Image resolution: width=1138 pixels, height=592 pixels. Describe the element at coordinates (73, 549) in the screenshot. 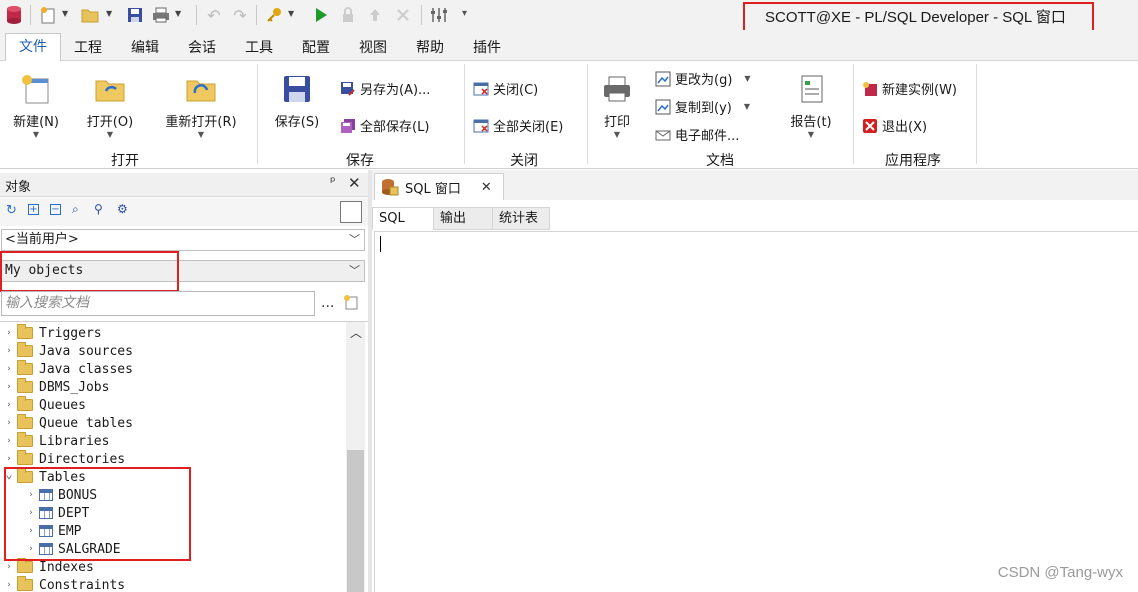

I see `tree-table-item: › SALGRADE` at that location.